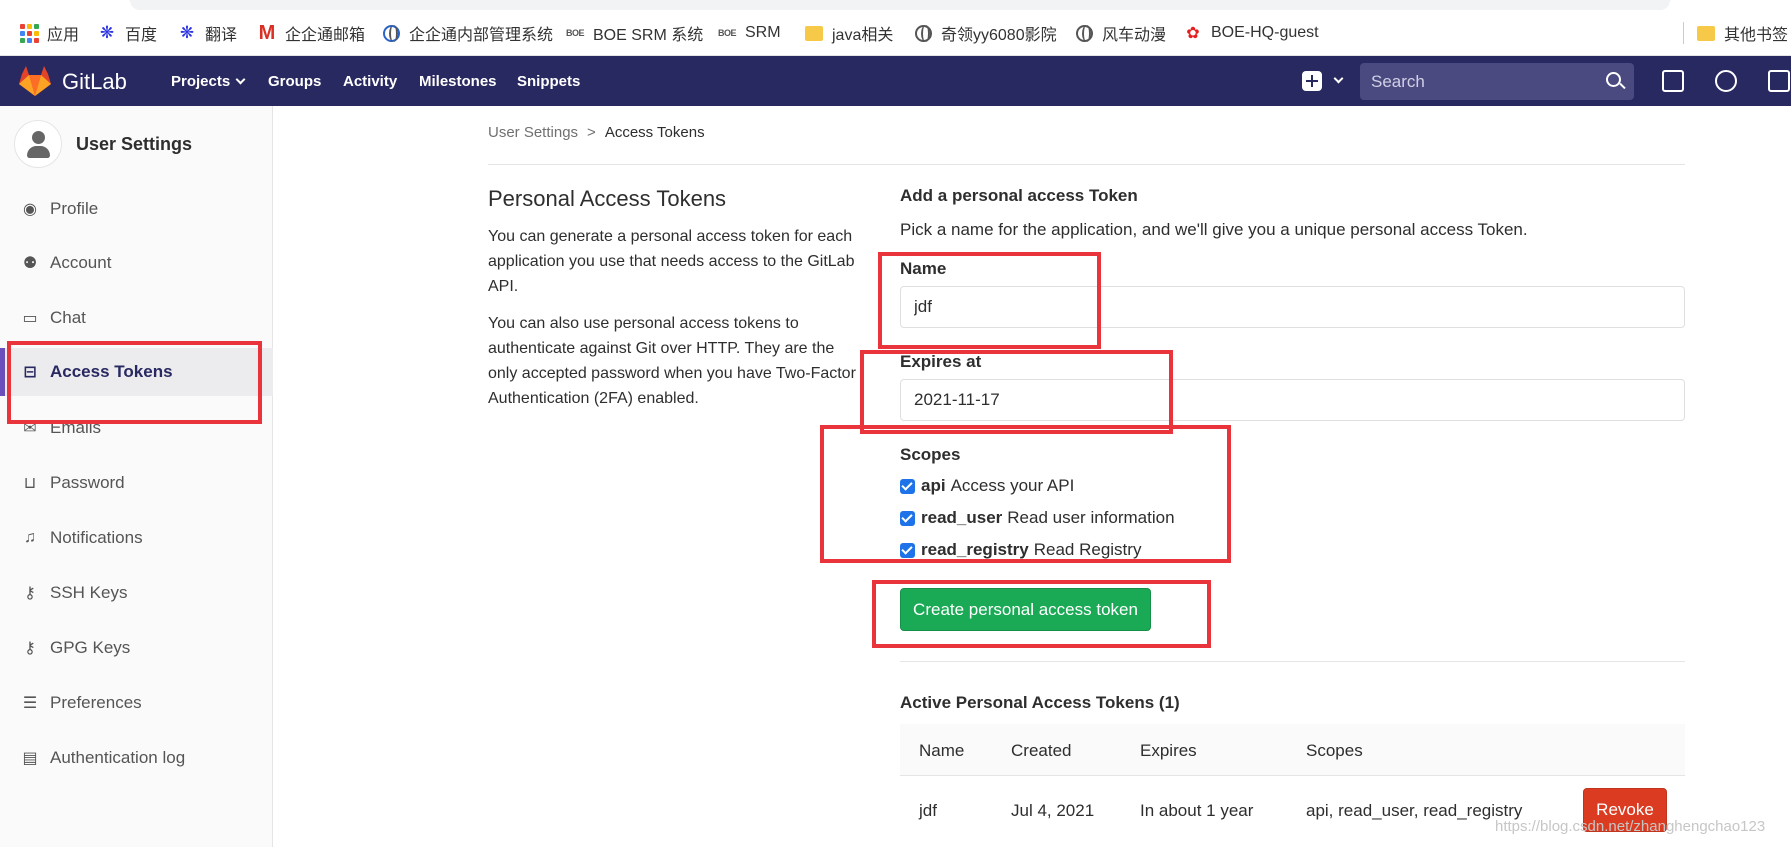  I want to click on scope-read-user: read_user Read user information, so click(1037, 518).